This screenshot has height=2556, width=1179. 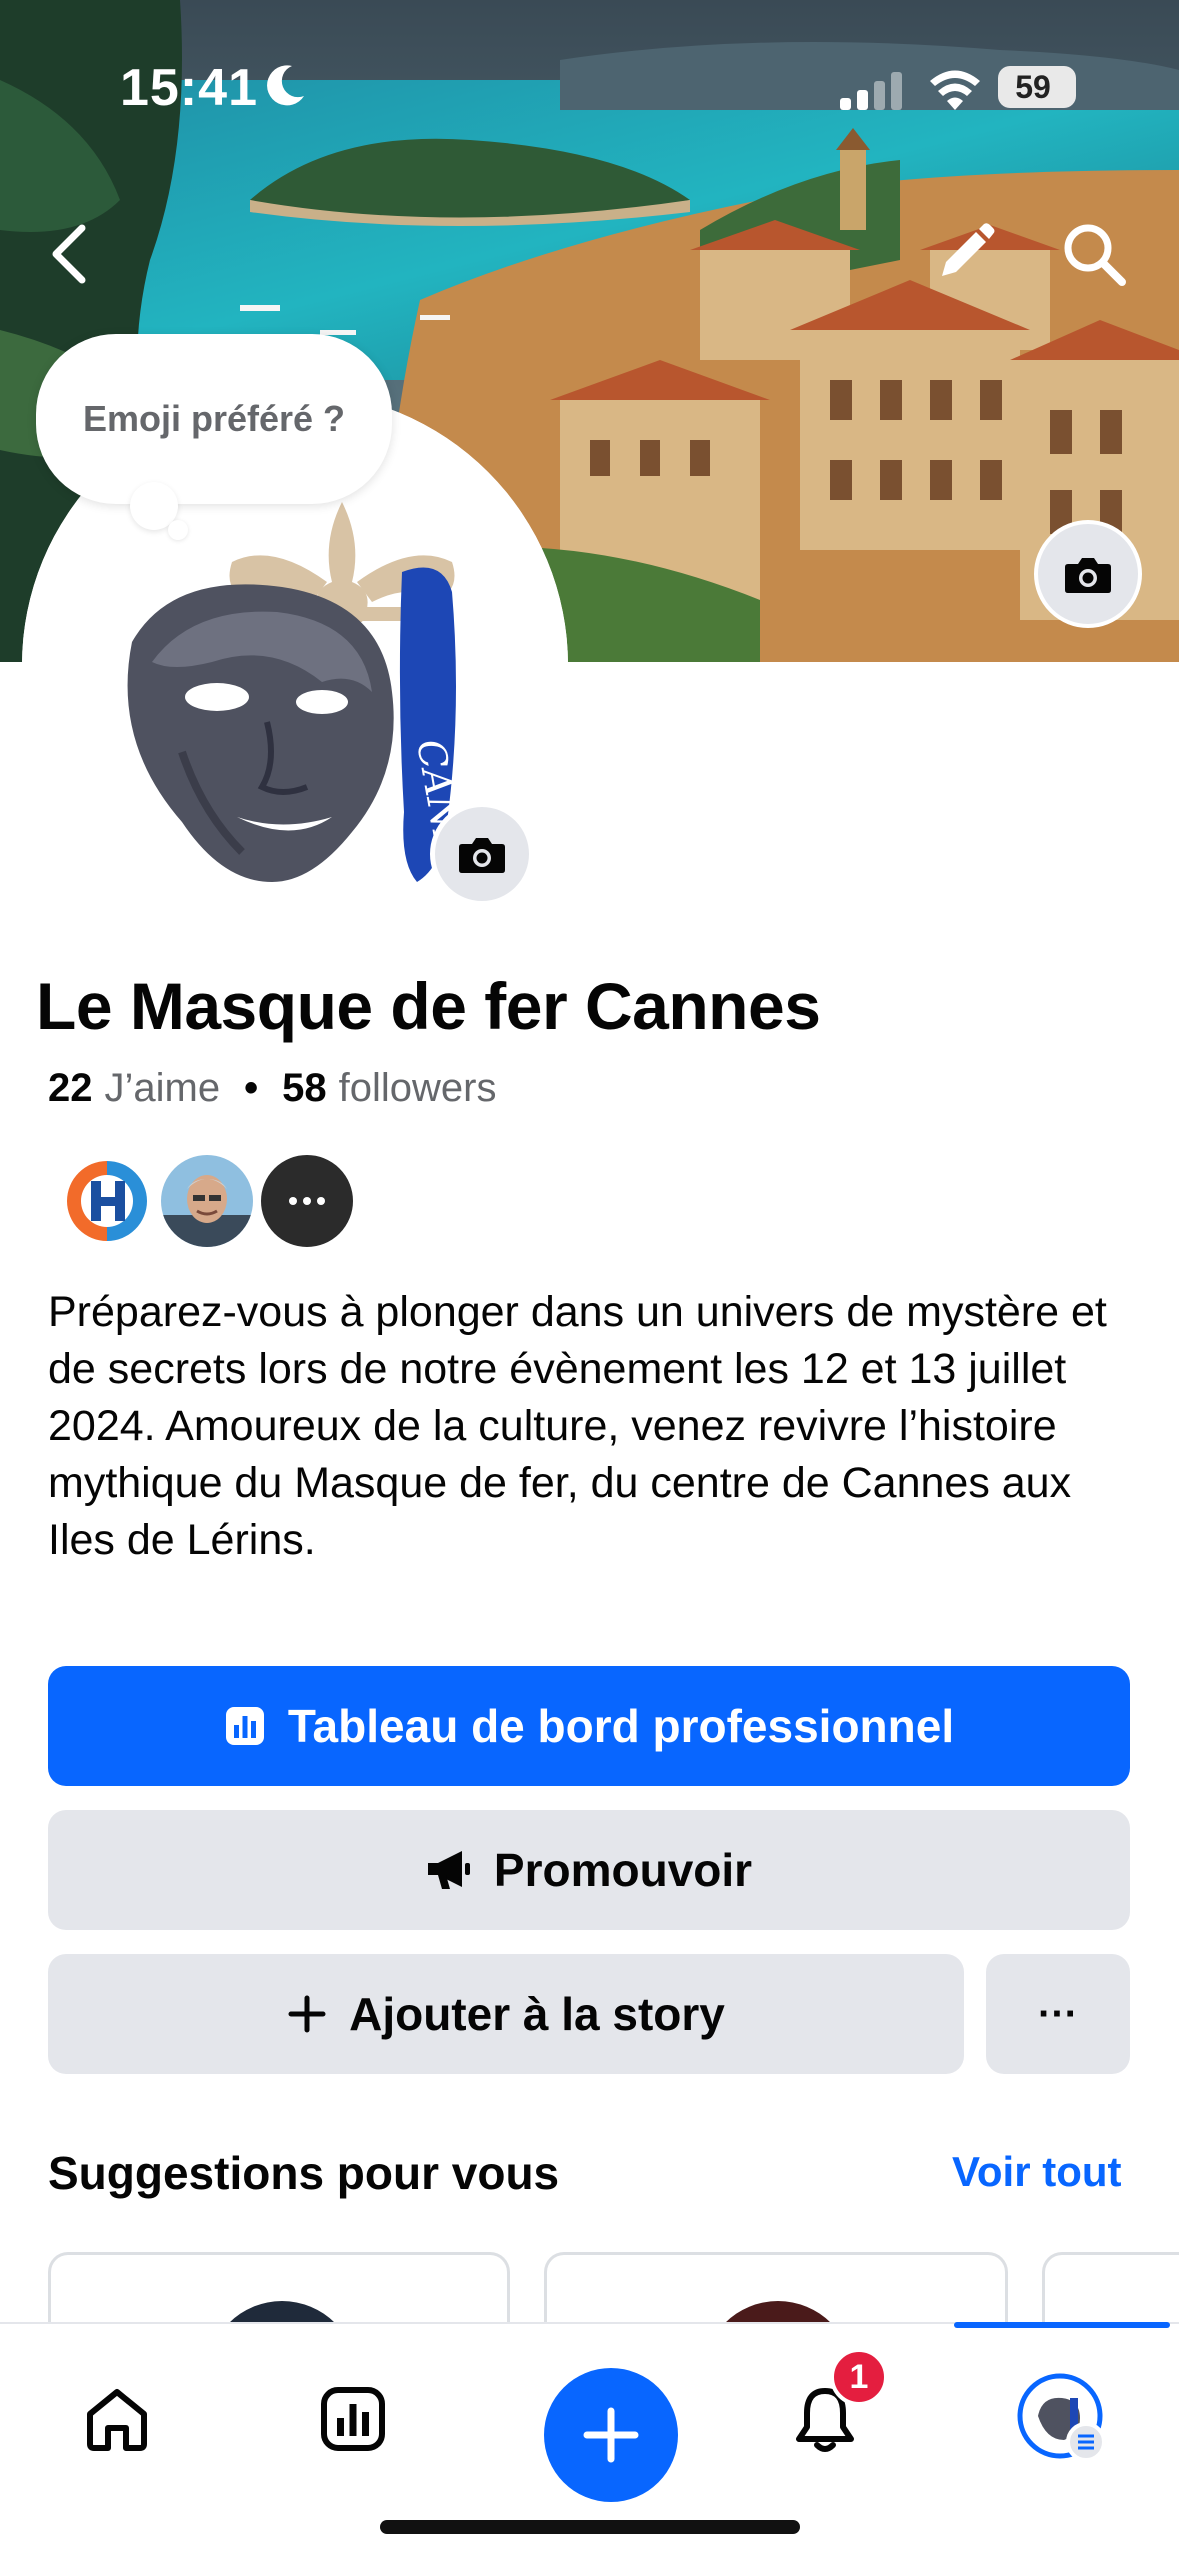 What do you see at coordinates (70, 254) in the screenshot?
I see `back-arrow-icon` at bounding box center [70, 254].